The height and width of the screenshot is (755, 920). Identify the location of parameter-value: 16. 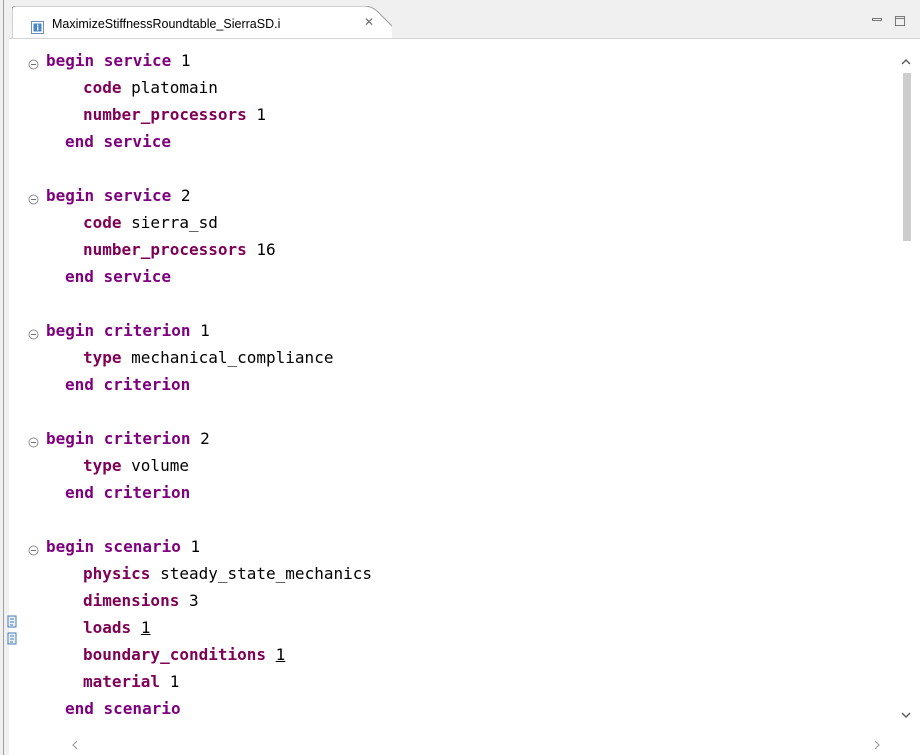
(261, 249).